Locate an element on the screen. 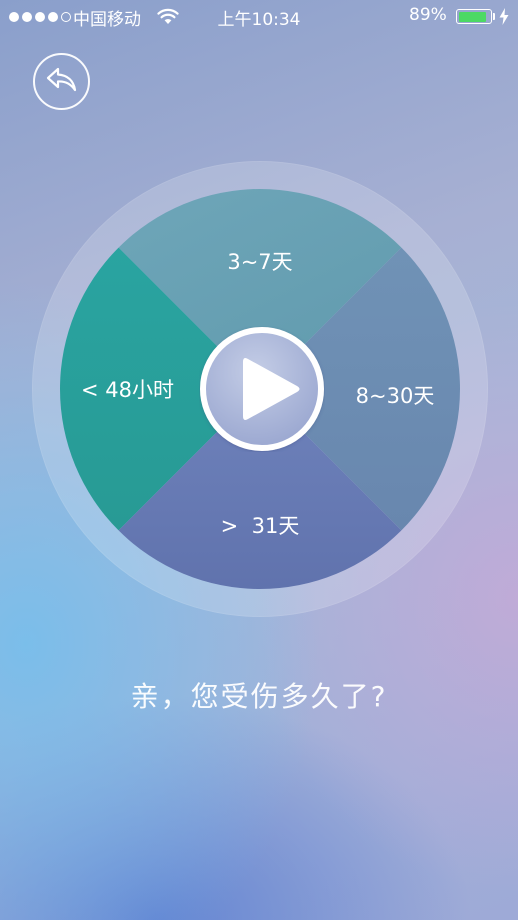  battery-cap is located at coordinates (494, 16).